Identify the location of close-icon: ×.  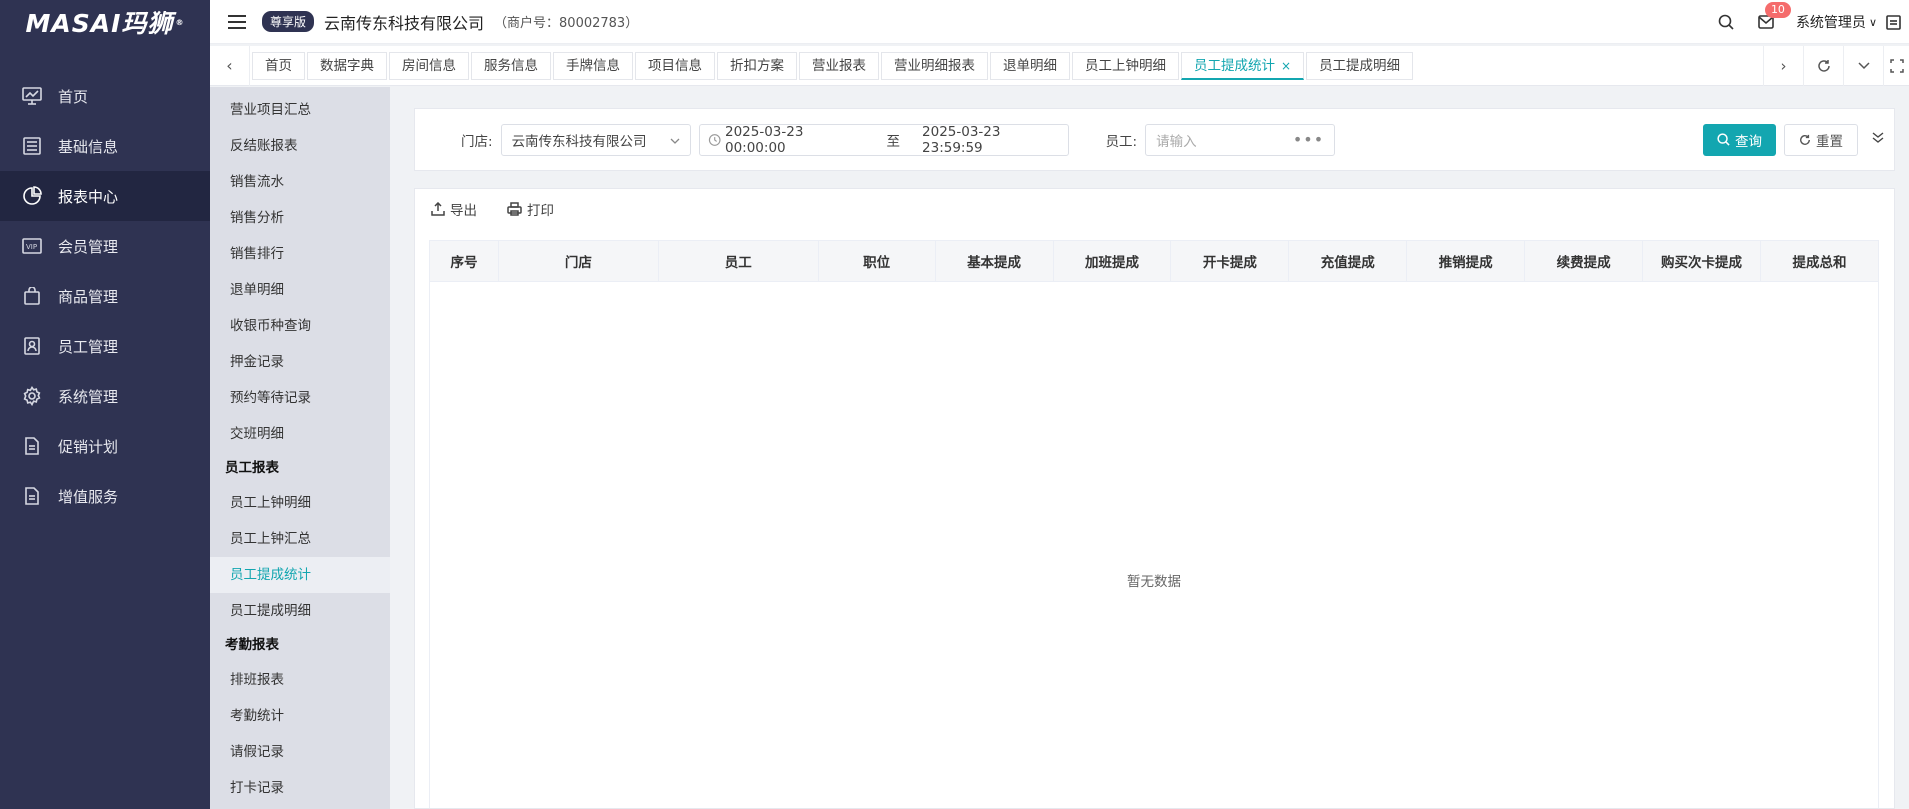
(1286, 66).